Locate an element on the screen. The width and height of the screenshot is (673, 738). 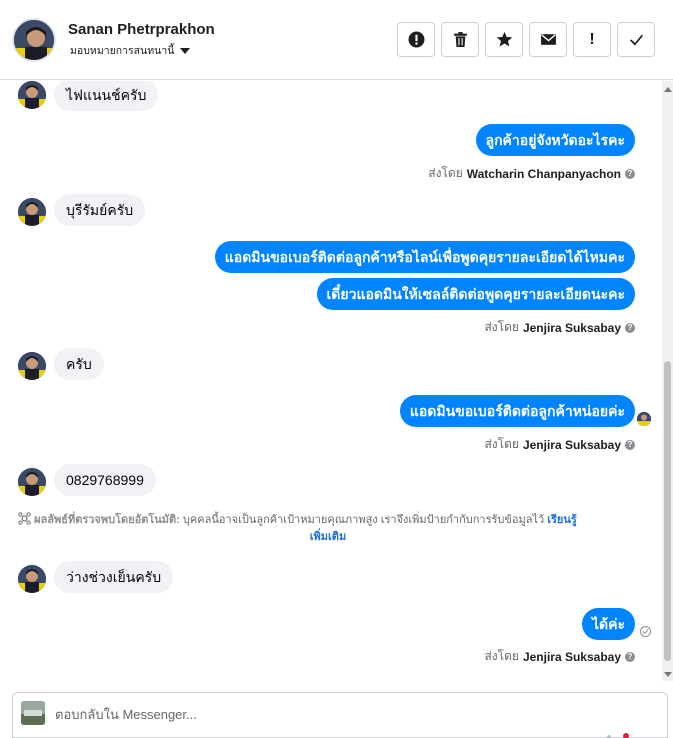
exclamation-icon: ! is located at coordinates (592, 39).